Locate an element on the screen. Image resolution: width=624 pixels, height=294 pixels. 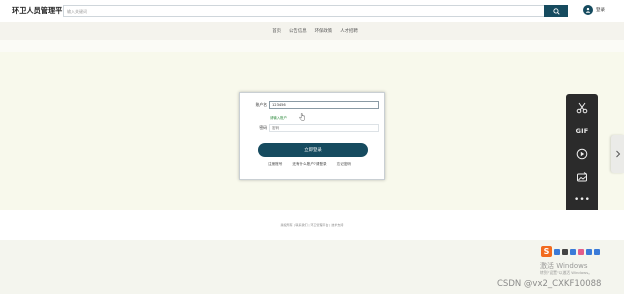
account-input is located at coordinates (324, 105).